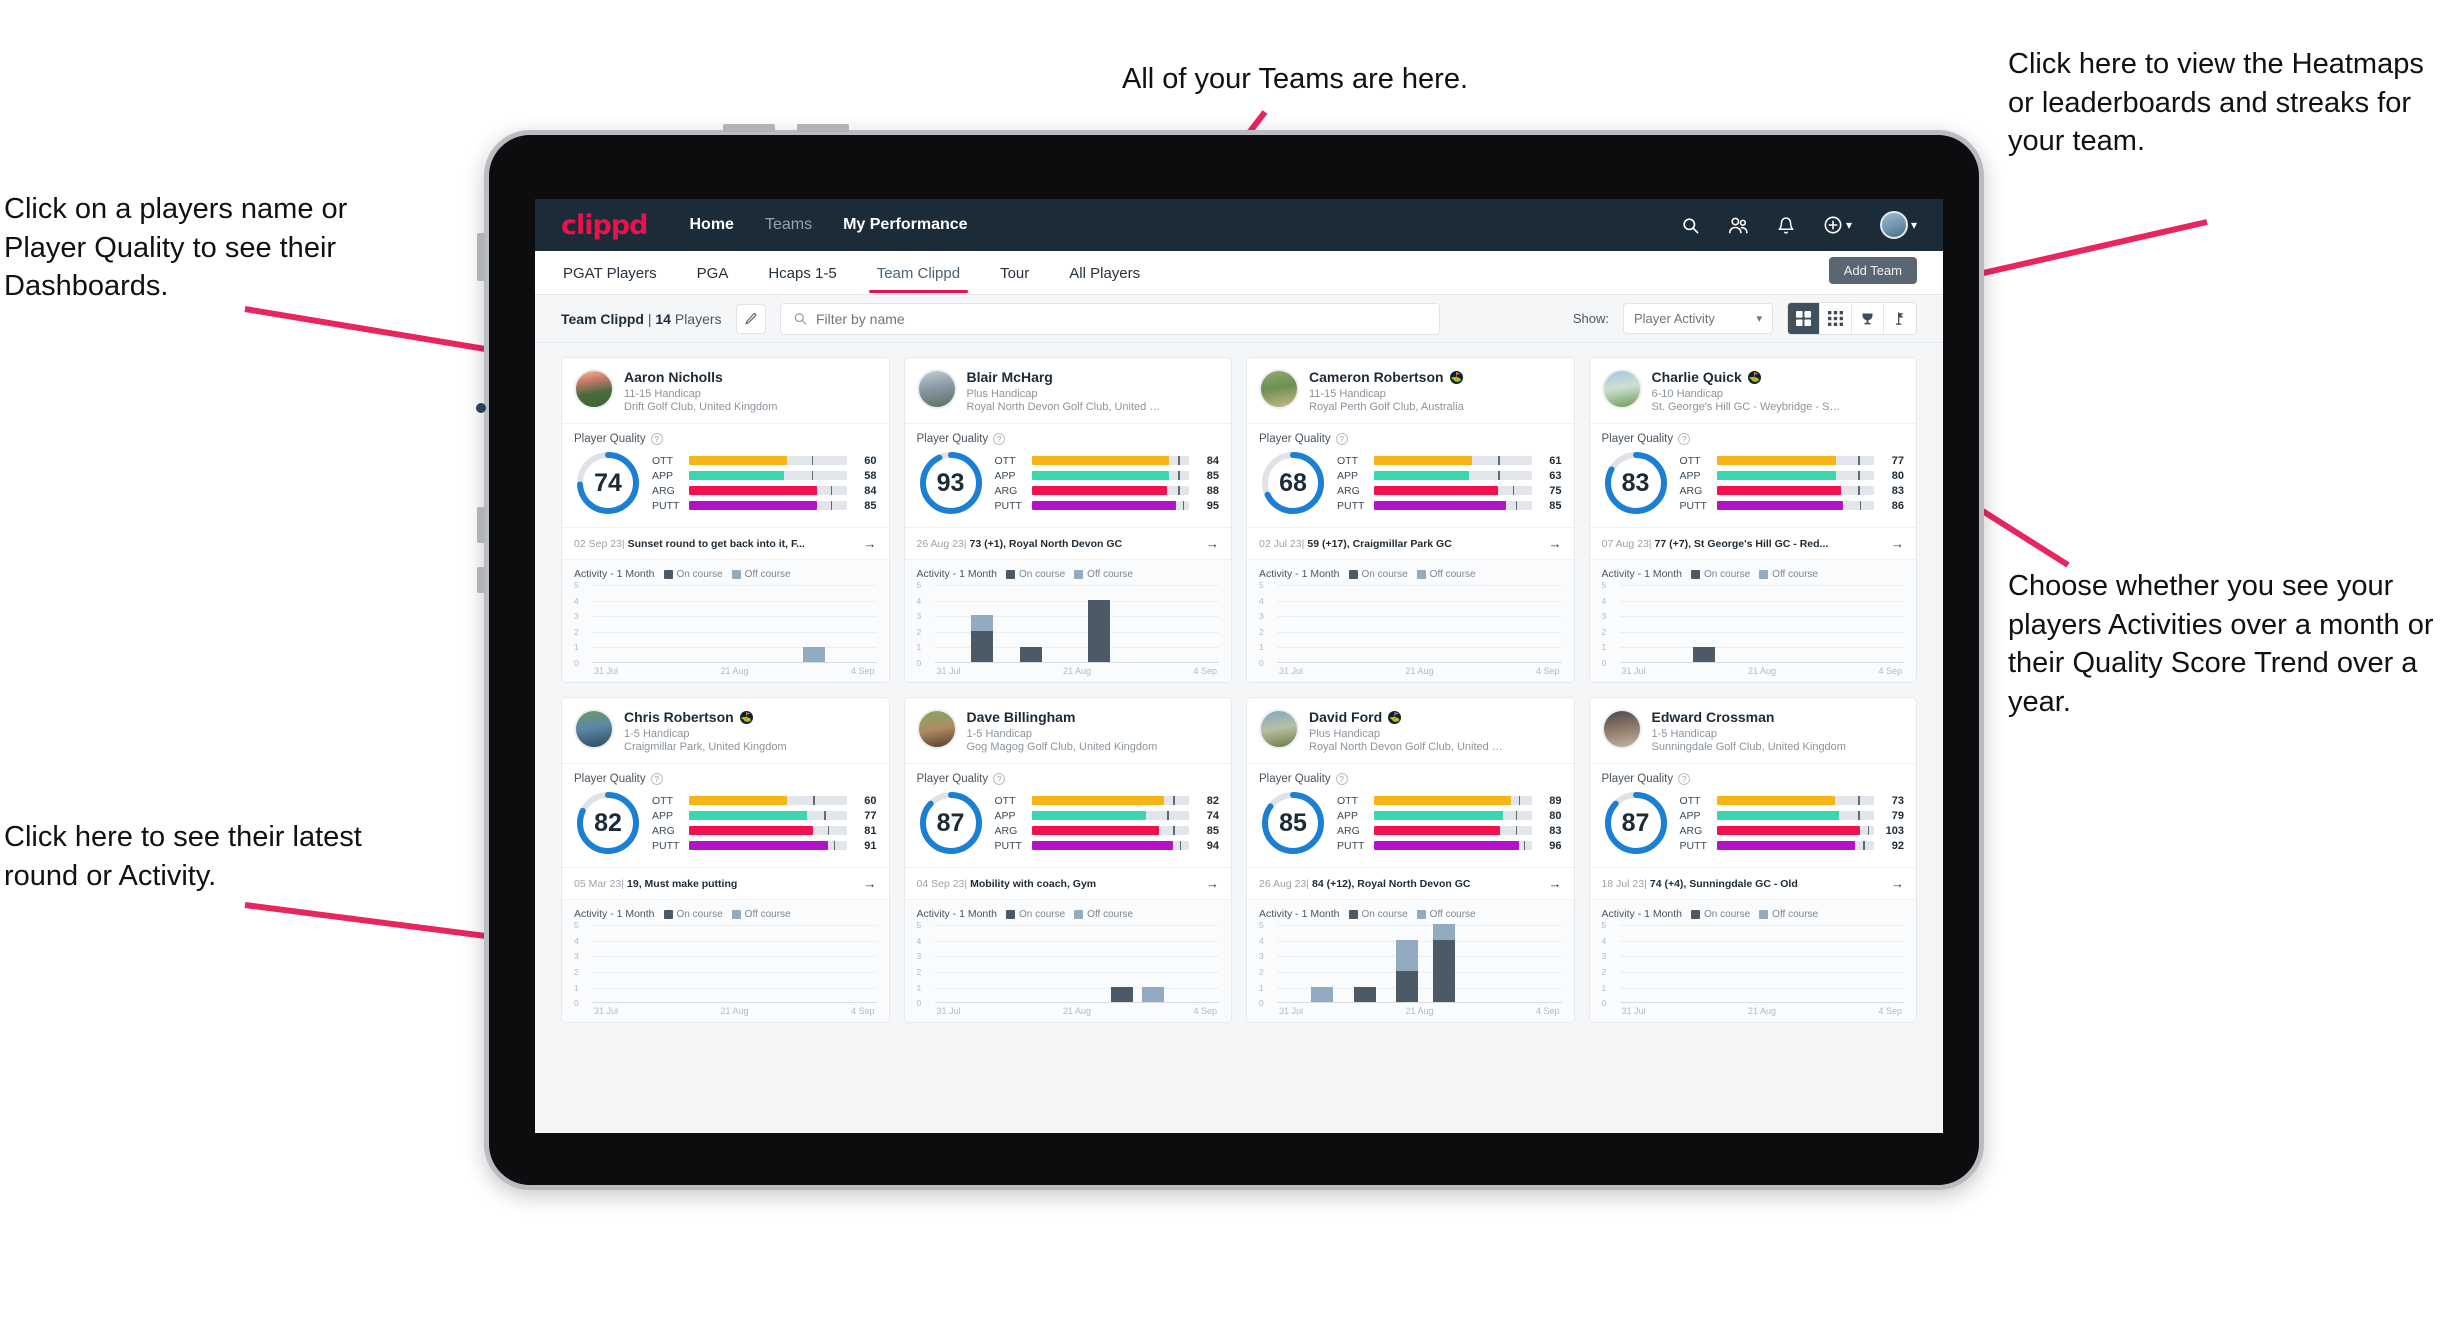 The image size is (2452, 1319). I want to click on player-quality-section: Player Quality? 87 OTT 82 APP 74 ARG 85 PUTT 94, so click(1067, 816).